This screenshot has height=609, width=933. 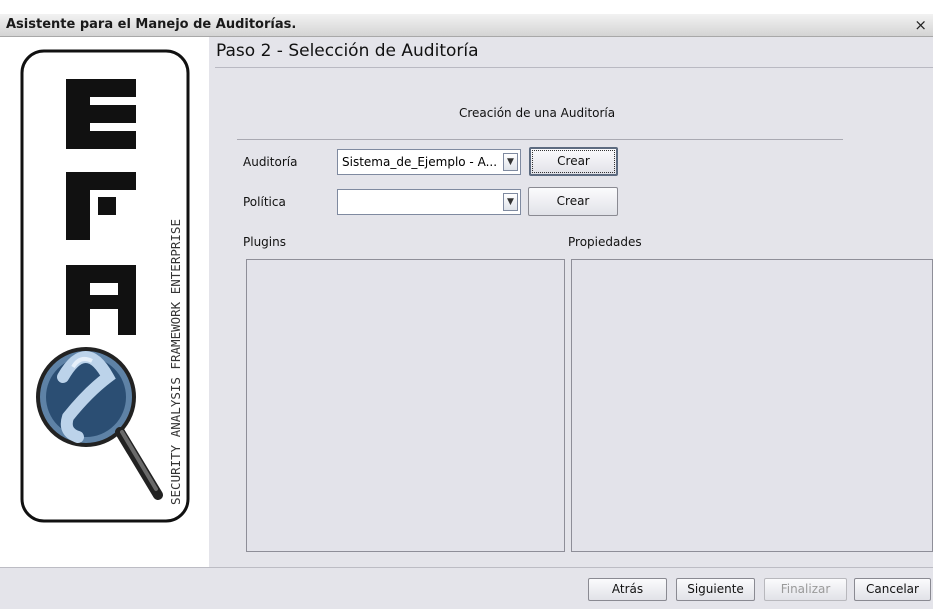 What do you see at coordinates (920, 25) in the screenshot?
I see `close-icon: ×` at bounding box center [920, 25].